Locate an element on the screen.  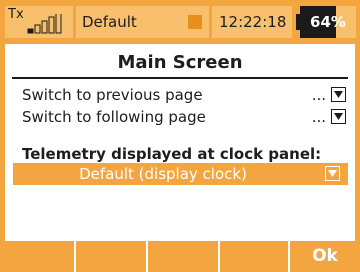
model-selector: Default is located at coordinates (142, 22).